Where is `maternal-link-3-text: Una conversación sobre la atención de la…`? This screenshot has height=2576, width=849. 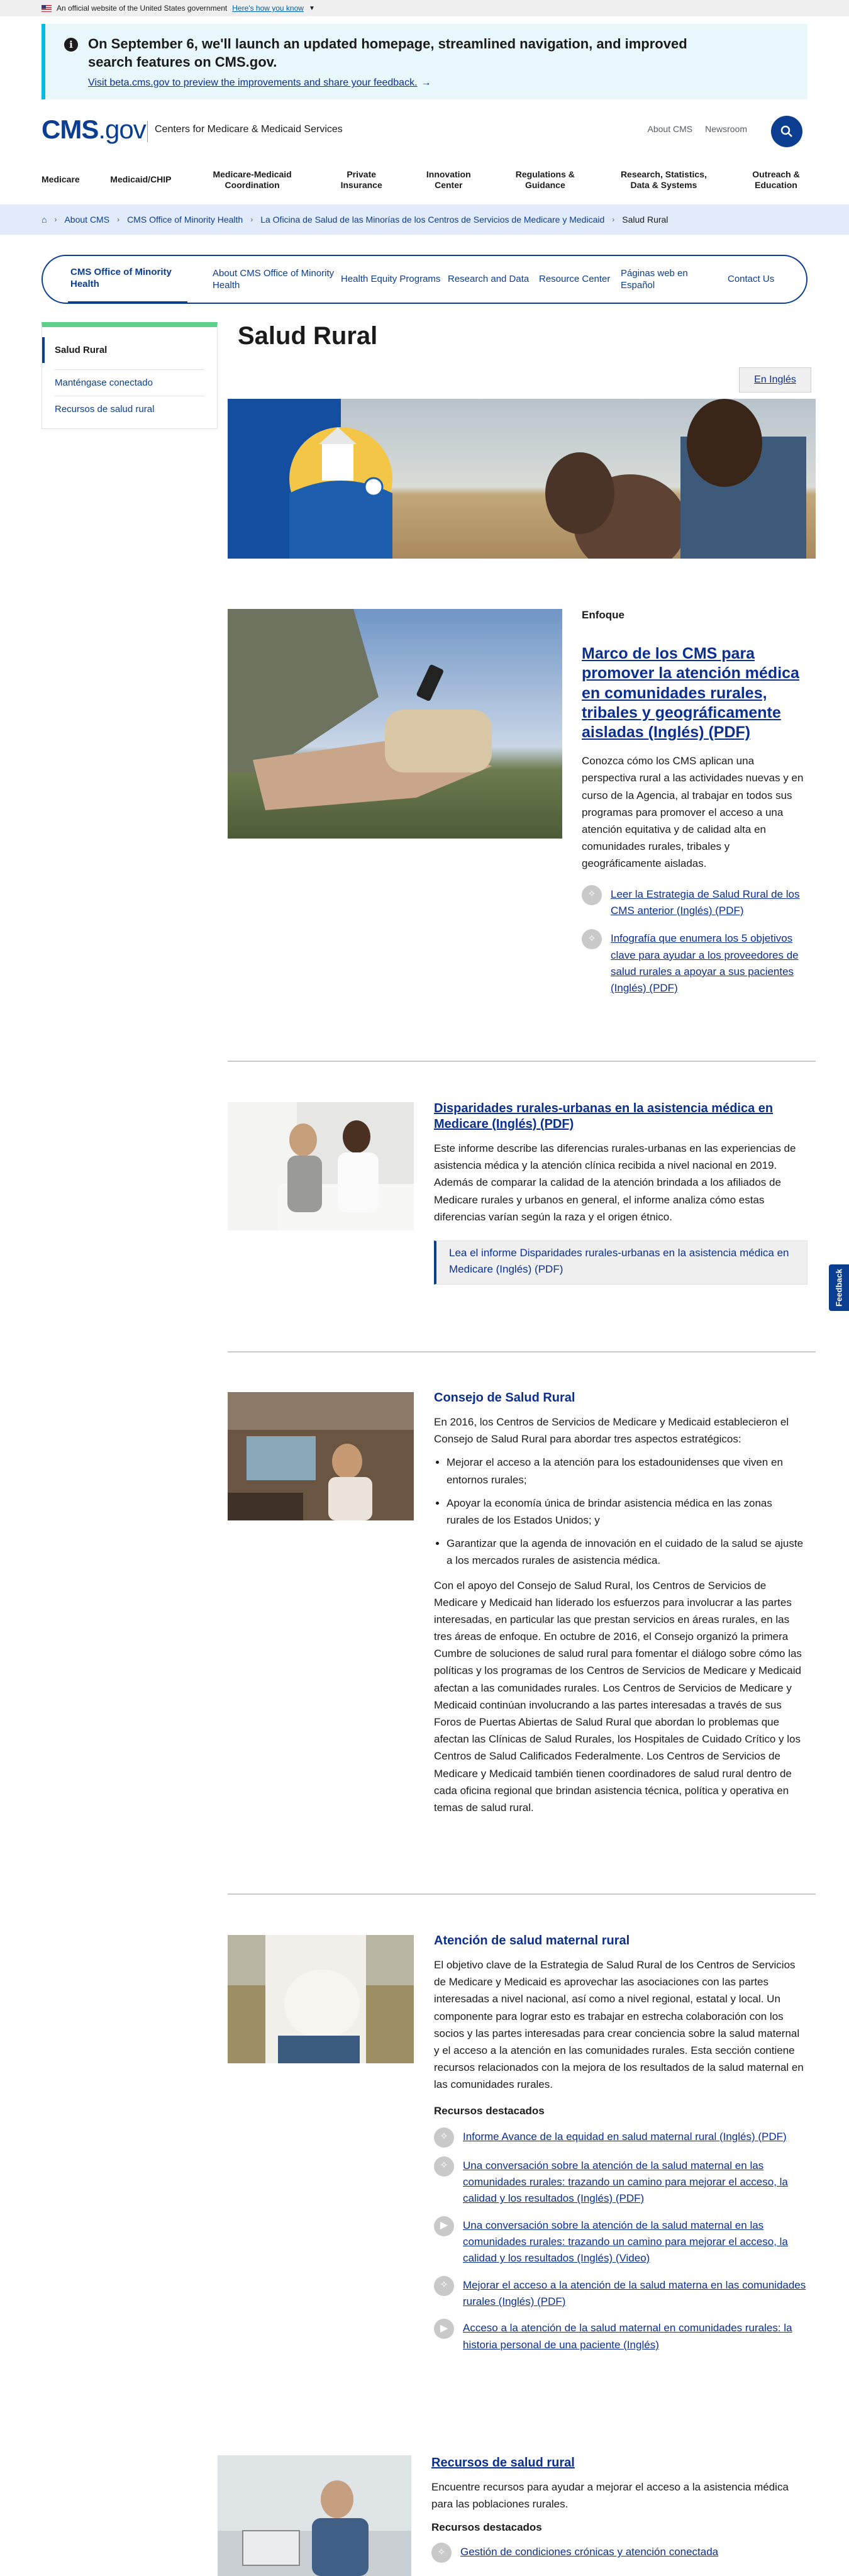 maternal-link-3-text: Una conversación sobre la atención de la… is located at coordinates (635, 2242).